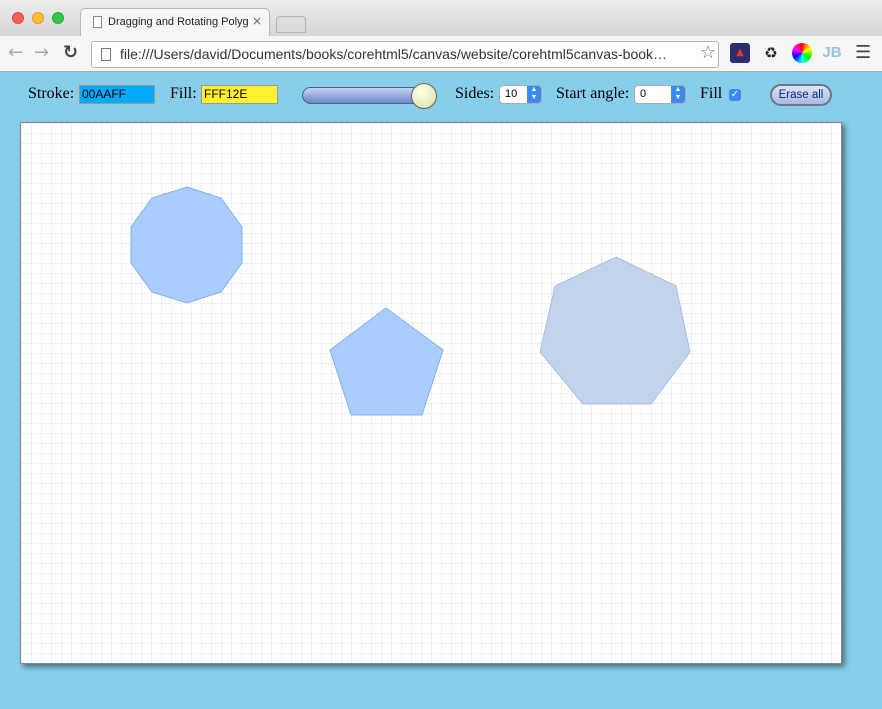 This screenshot has height=709, width=882. What do you see at coordinates (70, 52) in the screenshot?
I see `reload-icon: ↻` at bounding box center [70, 52].